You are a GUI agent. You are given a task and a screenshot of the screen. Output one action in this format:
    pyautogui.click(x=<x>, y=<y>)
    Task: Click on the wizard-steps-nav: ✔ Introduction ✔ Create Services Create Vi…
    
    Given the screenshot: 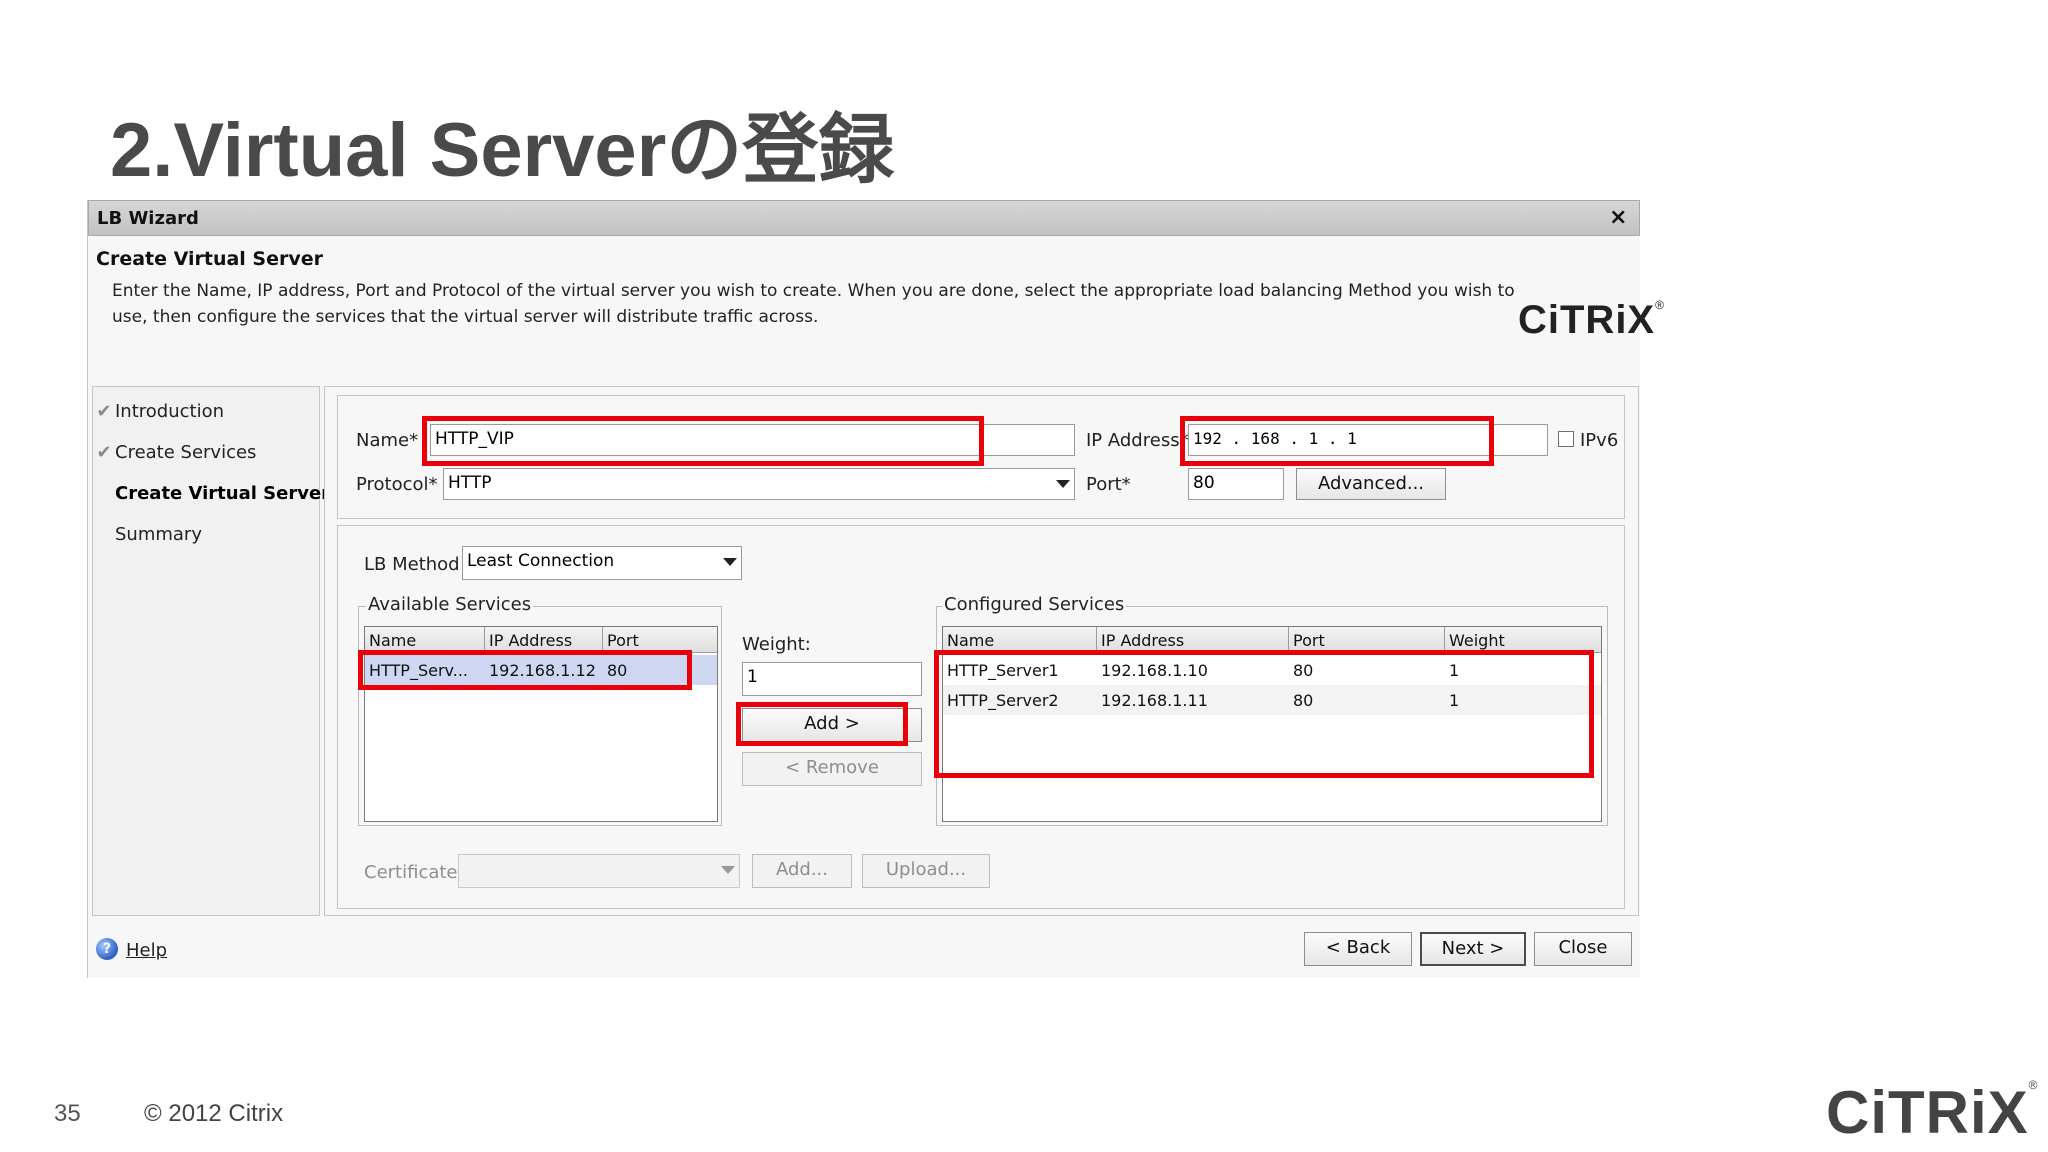 What is the action you would take?
    pyautogui.click(x=211, y=651)
    